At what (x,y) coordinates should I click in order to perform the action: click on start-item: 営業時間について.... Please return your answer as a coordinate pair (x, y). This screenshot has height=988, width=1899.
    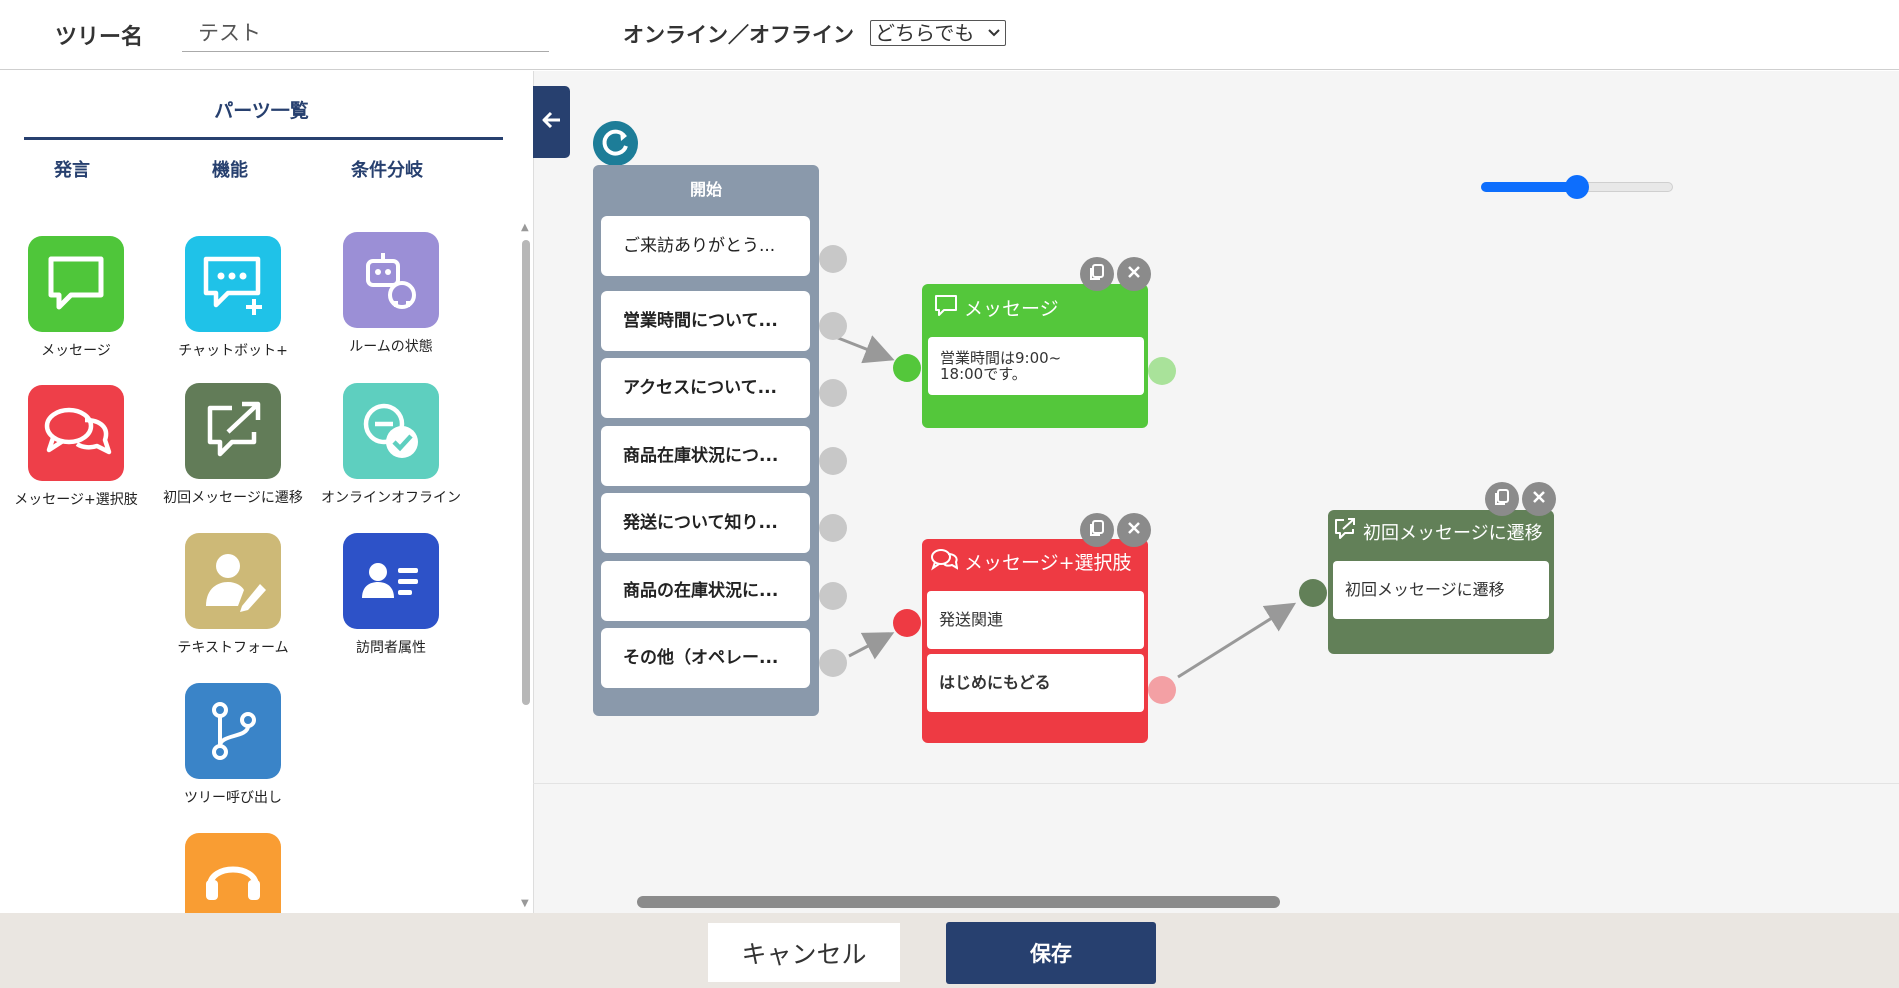
    Looking at the image, I should click on (705, 321).